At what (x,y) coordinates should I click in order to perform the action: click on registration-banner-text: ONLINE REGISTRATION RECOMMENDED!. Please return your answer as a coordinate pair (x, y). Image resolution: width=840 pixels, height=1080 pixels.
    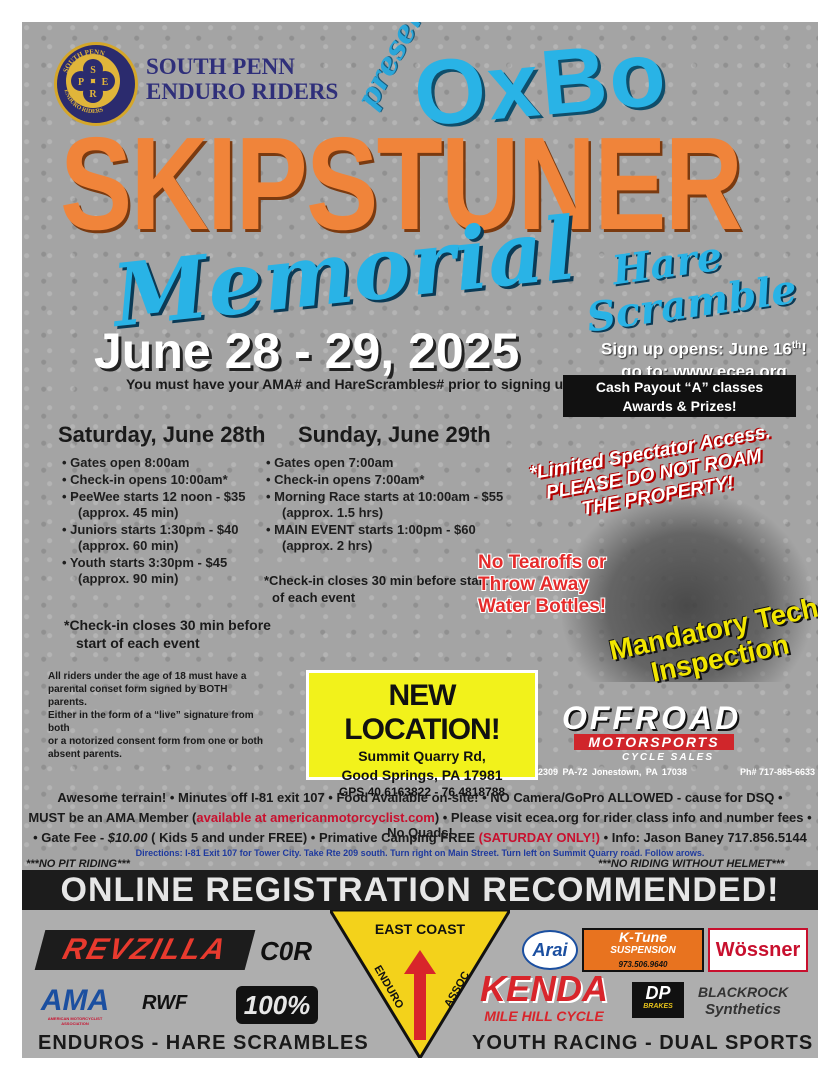
    Looking at the image, I should click on (420, 890).